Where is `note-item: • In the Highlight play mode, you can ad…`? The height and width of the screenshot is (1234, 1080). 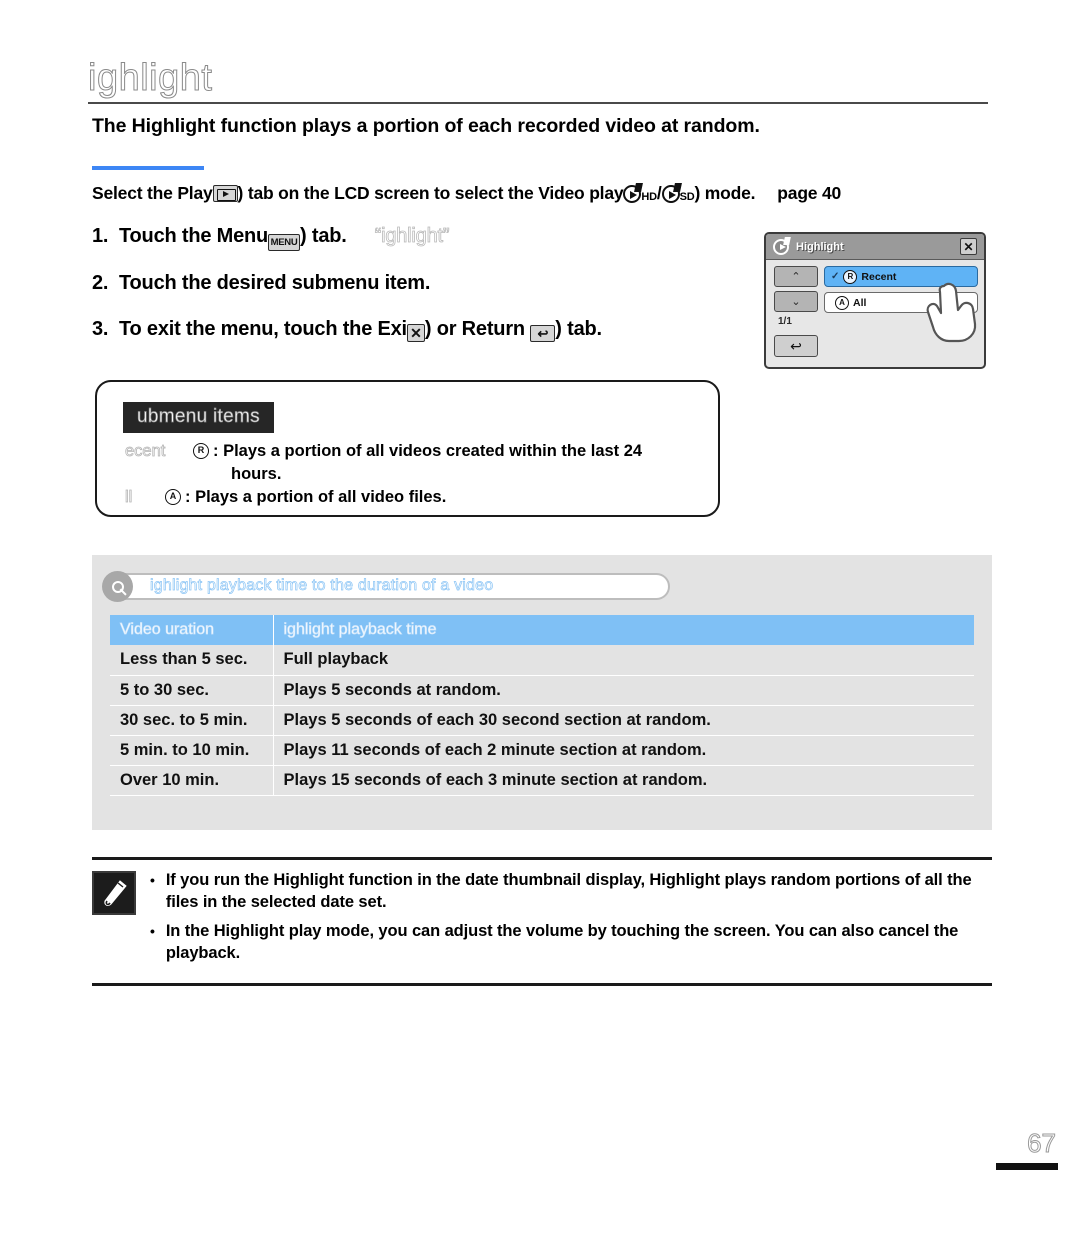 note-item: • In the Highlight play mode, you can ad… is located at coordinates (571, 942).